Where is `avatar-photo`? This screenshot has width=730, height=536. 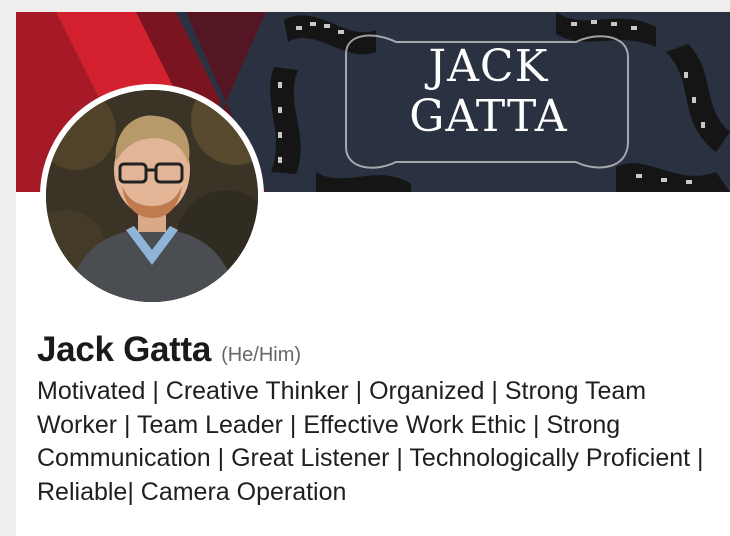 avatar-photo is located at coordinates (152, 196).